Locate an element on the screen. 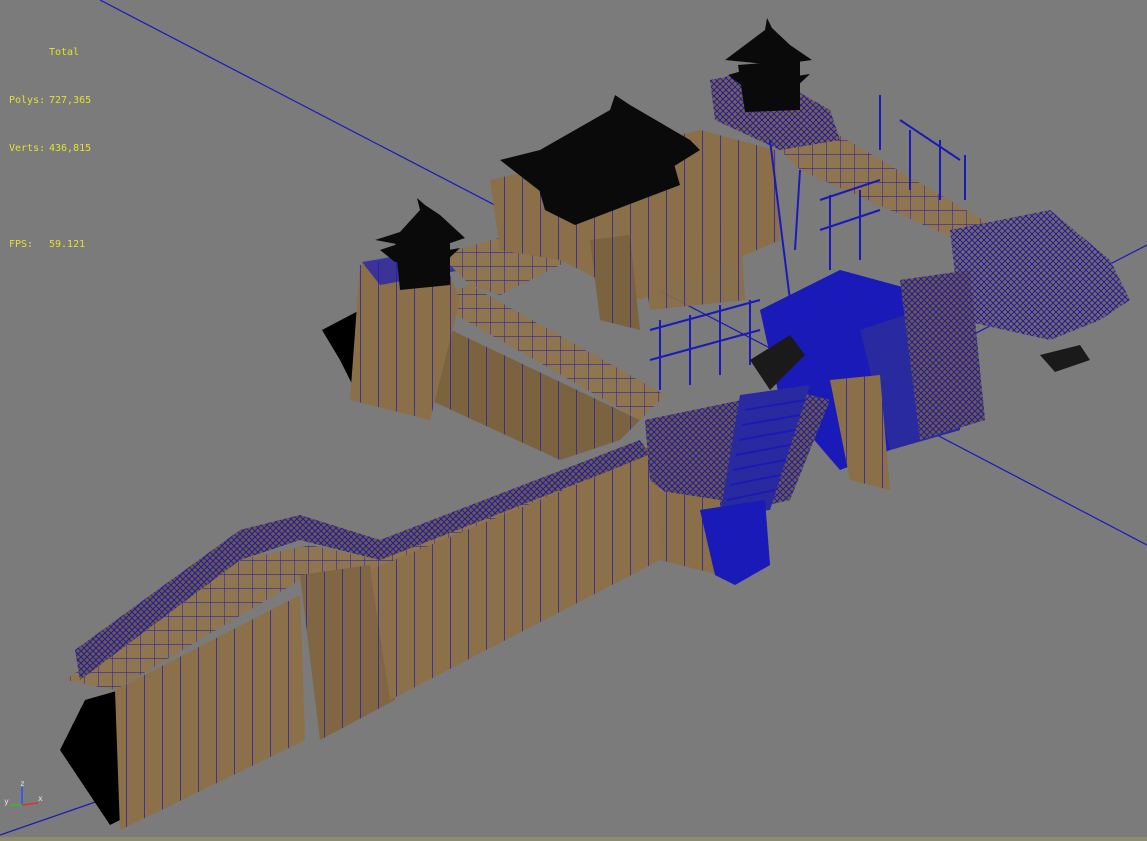 This screenshot has height=841, width=1147. y-axis-label: y is located at coordinates (6, 801).